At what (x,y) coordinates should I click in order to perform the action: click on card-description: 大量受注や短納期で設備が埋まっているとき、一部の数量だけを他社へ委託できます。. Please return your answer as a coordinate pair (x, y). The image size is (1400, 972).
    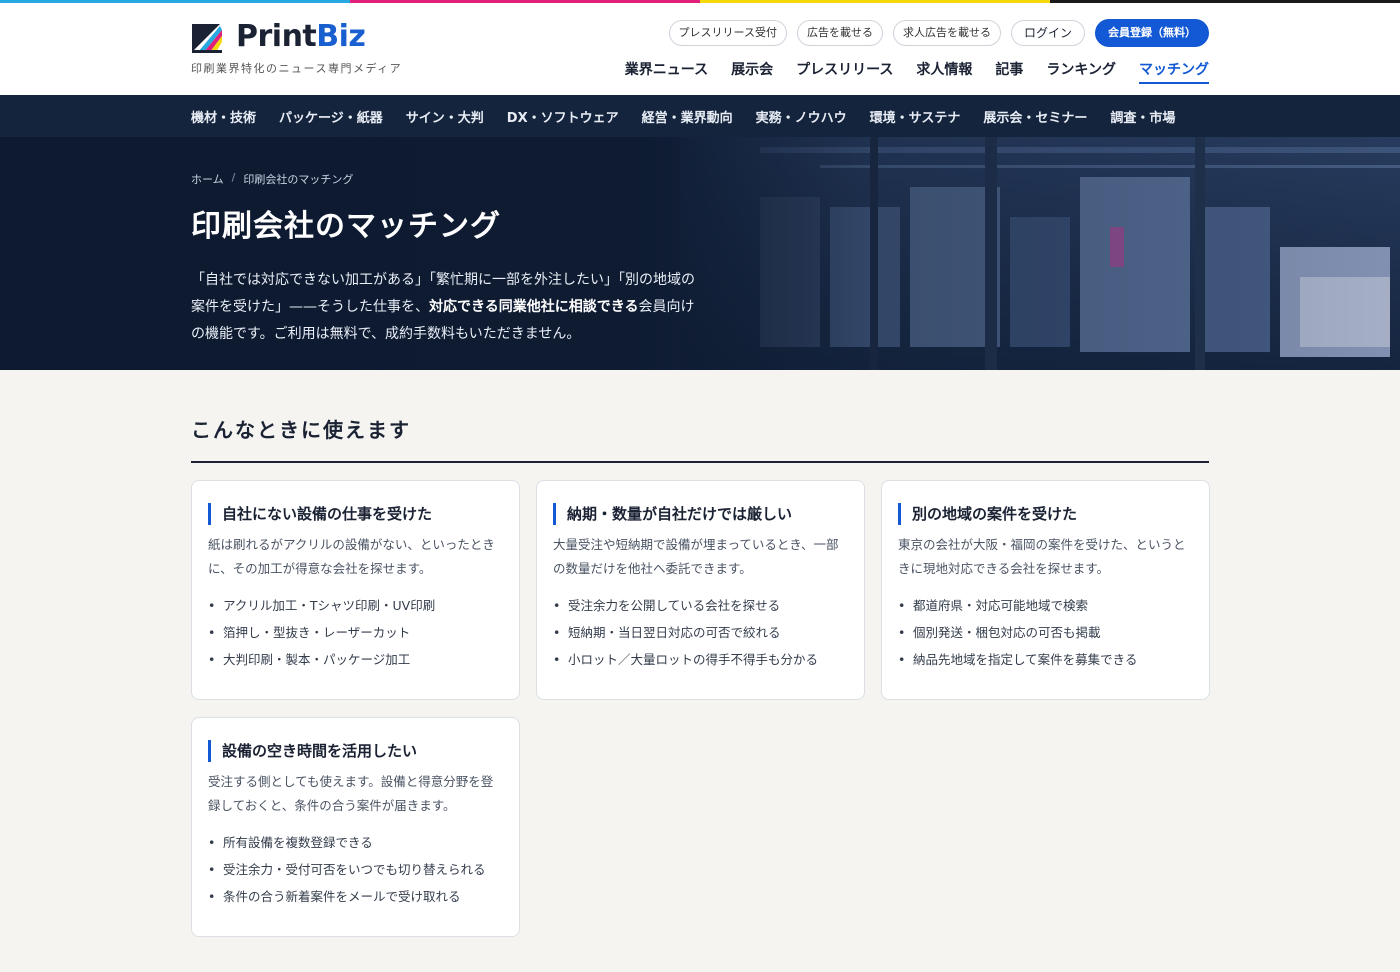
    Looking at the image, I should click on (696, 556).